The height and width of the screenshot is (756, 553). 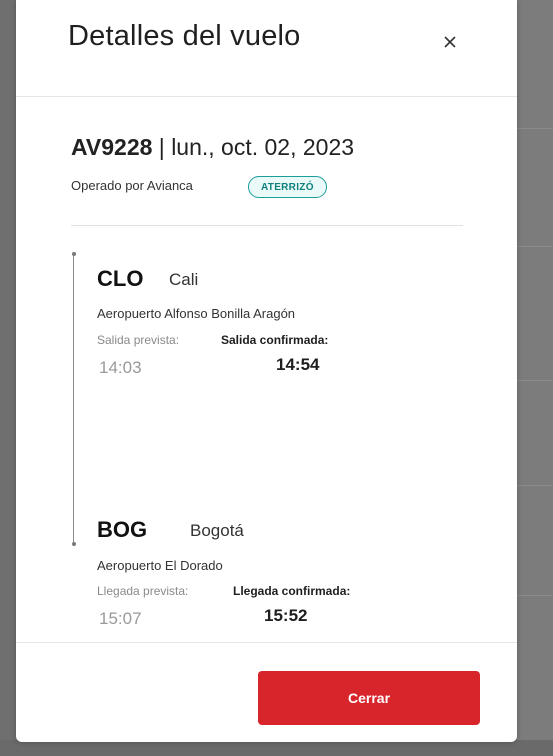 I want to click on departure-code: CLO, so click(x=120, y=278).